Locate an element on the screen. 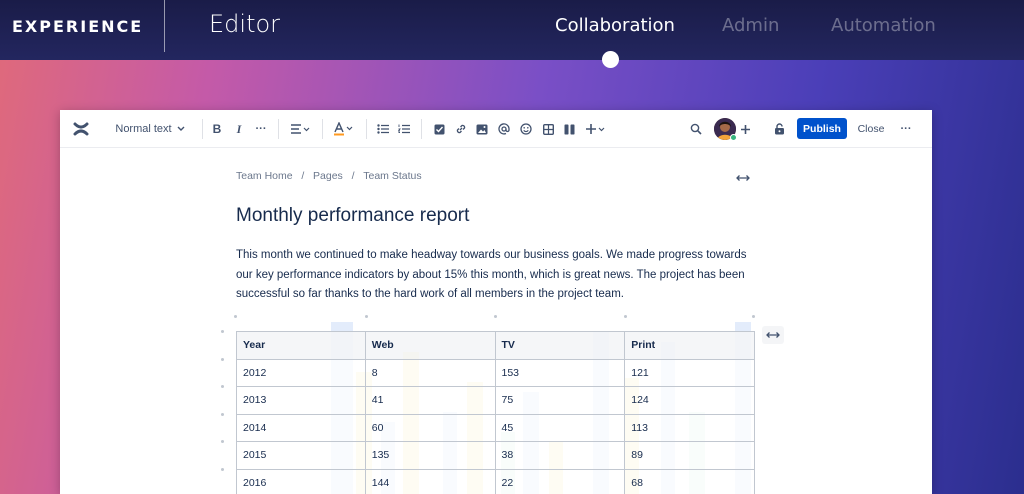 Image resolution: width=1024 pixels, height=494 pixels. breadcrumb: Team Home / Pages / Team Status is located at coordinates (329, 176).